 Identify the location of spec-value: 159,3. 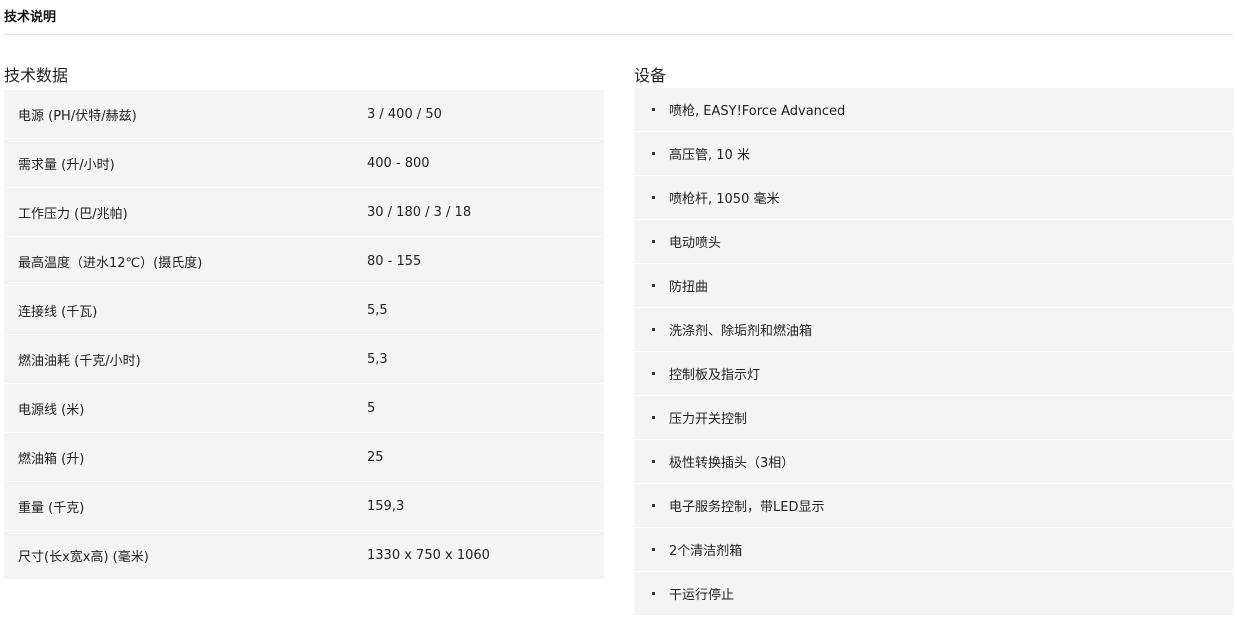
(485, 506).